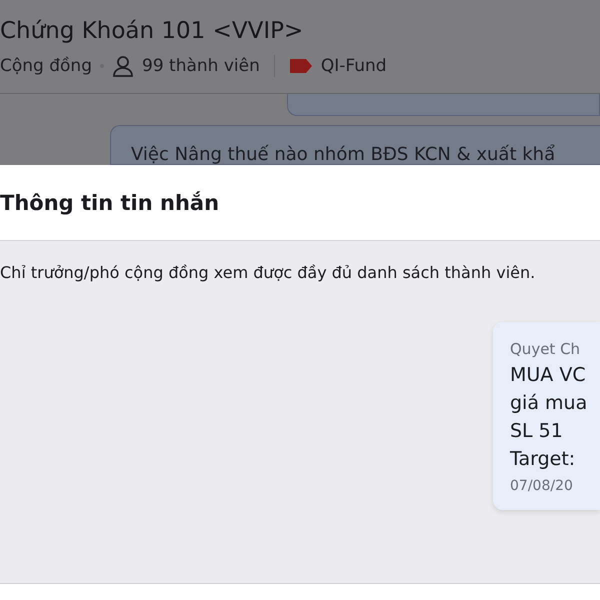  I want to click on message-line: Target:, so click(543, 459).